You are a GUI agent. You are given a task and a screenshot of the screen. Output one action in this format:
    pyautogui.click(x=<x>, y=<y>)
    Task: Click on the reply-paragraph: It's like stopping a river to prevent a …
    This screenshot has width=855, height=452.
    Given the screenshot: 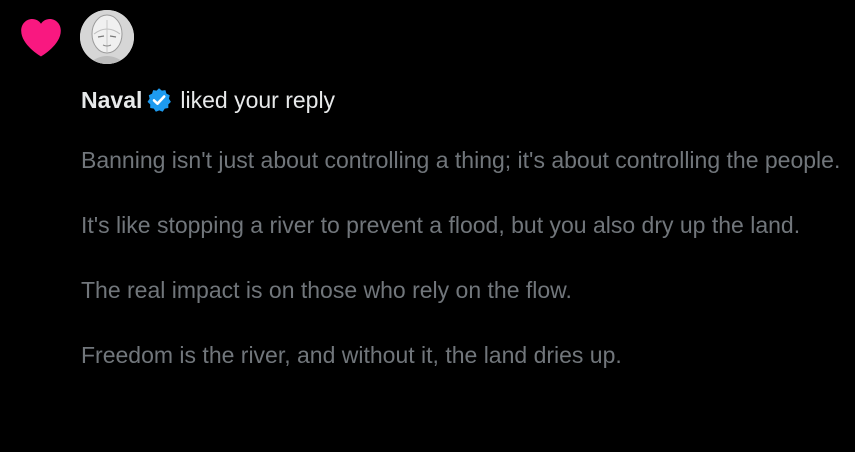 What is the action you would take?
    pyautogui.click(x=441, y=225)
    